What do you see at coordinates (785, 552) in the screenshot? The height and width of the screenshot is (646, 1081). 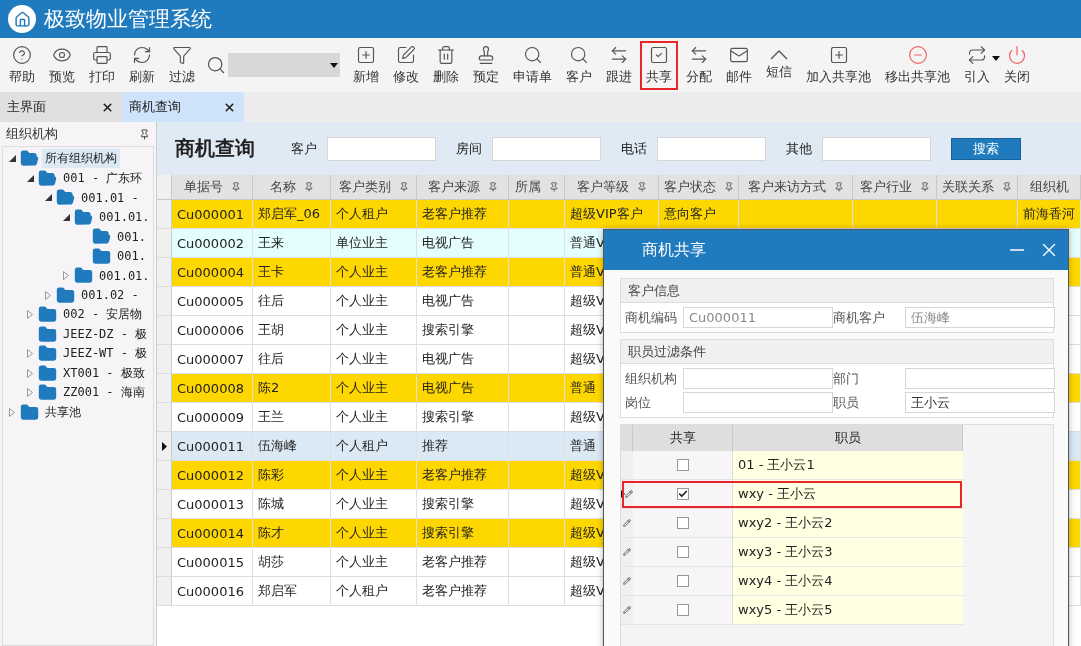 I see `staff-name: wxy3 - 王小云3` at bounding box center [785, 552].